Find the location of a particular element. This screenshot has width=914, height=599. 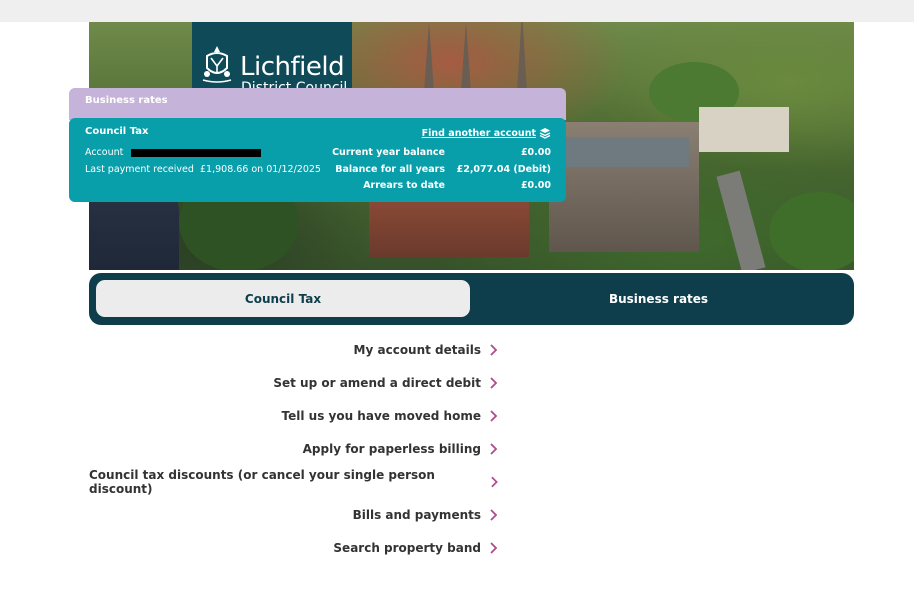

crest-icon is located at coordinates (217, 64).